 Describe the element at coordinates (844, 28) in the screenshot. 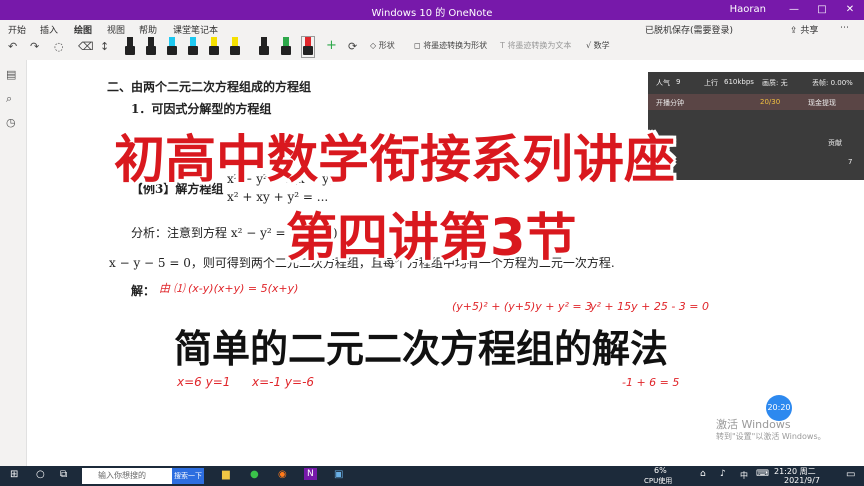

I see `more-icon: ⋯` at that location.